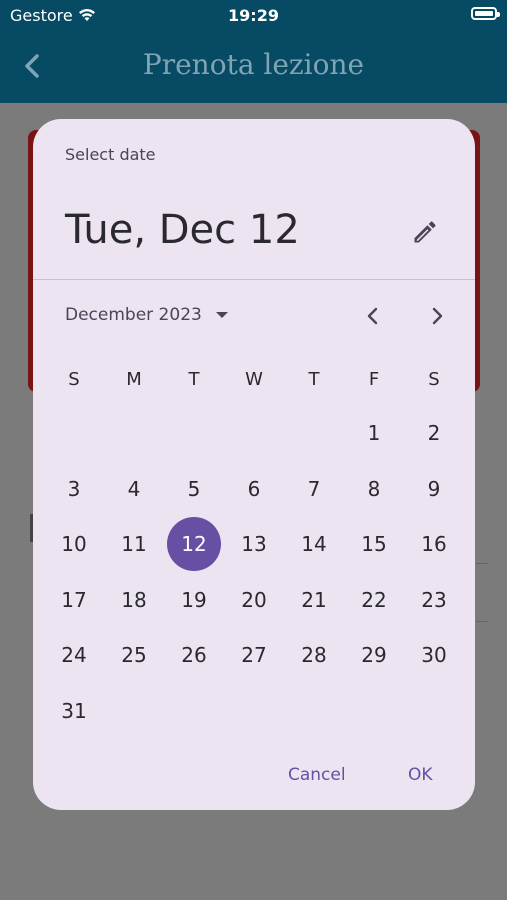 Image resolution: width=507 pixels, height=900 pixels. I want to click on calendar-day: 15, so click(374, 544).